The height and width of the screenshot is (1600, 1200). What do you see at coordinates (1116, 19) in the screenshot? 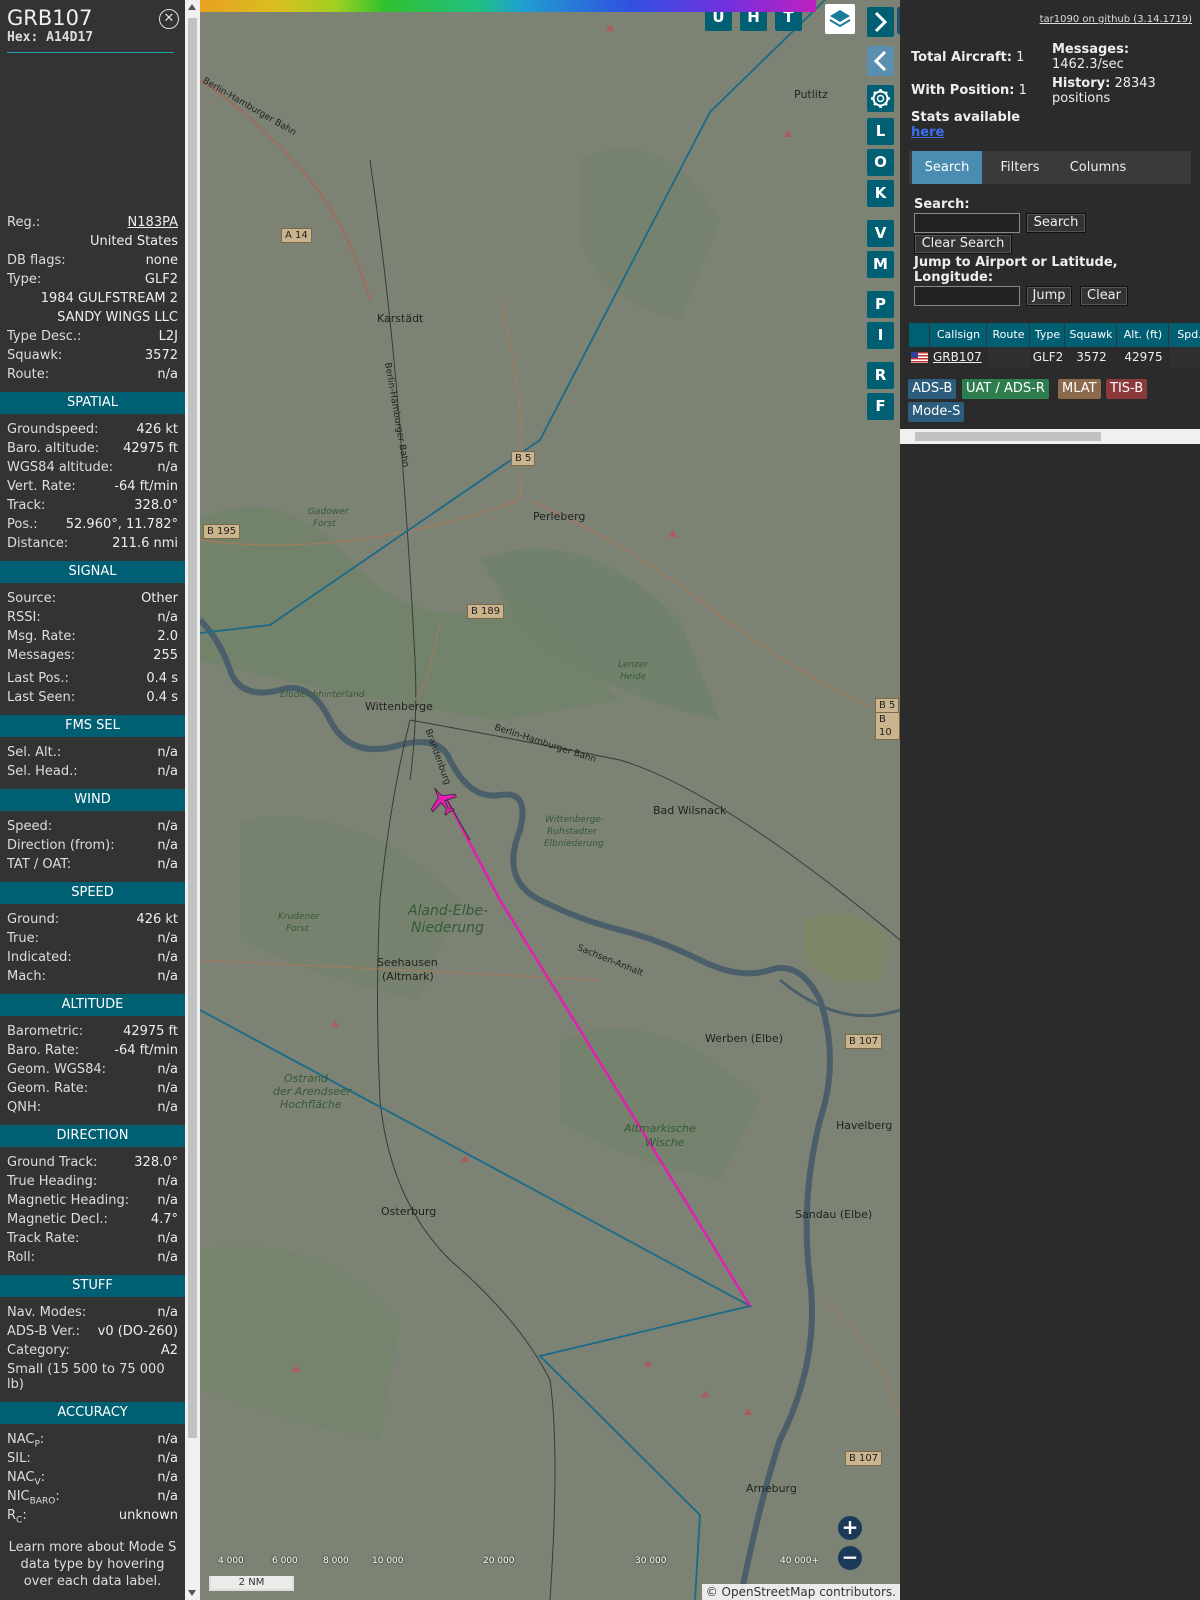
I see `github-link: tar1090 on github (3.14.1719)` at bounding box center [1116, 19].